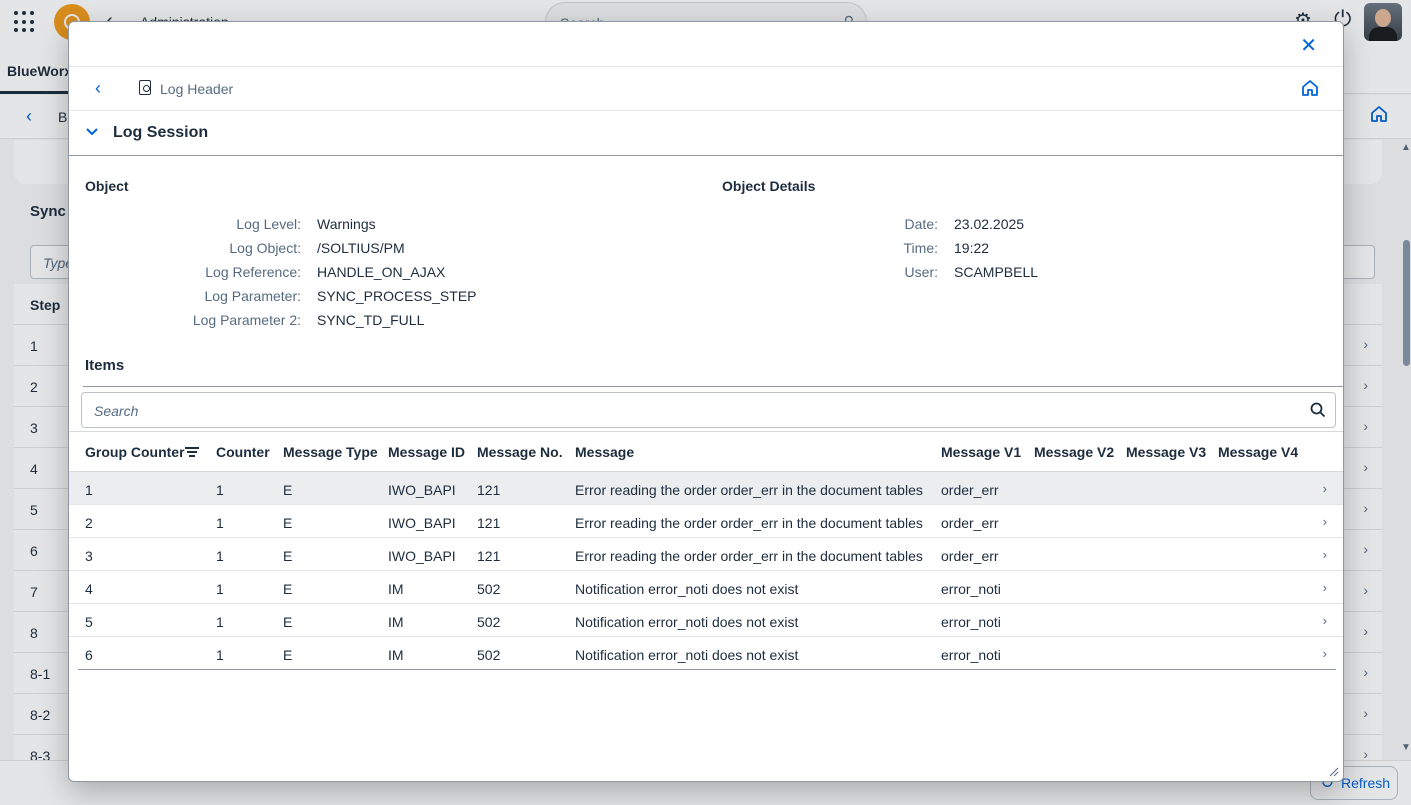 This screenshot has height=805, width=1411. Describe the element at coordinates (253, 272) in the screenshot. I see `field-label: Log Reference:` at that location.